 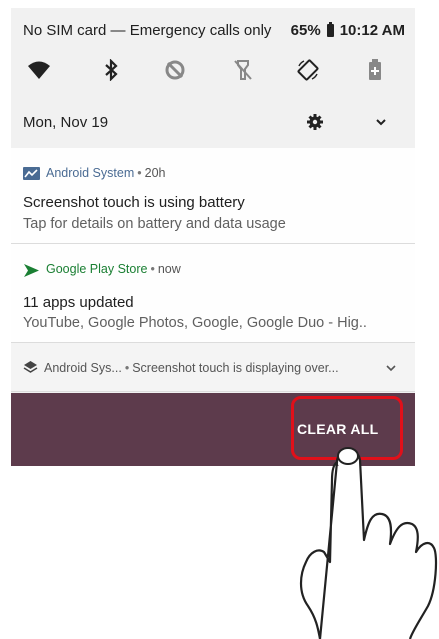 I want to click on chevron-down-icon, so click(x=381, y=122).